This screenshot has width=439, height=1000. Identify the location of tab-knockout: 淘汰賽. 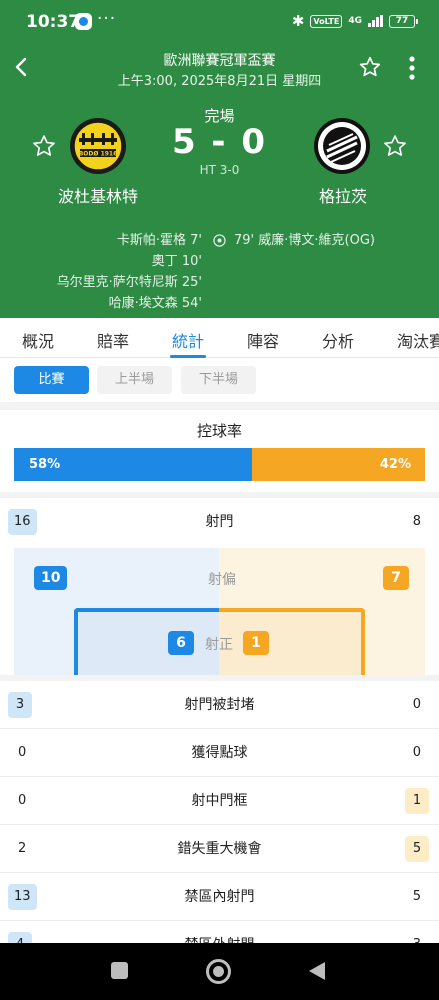
(418, 340).